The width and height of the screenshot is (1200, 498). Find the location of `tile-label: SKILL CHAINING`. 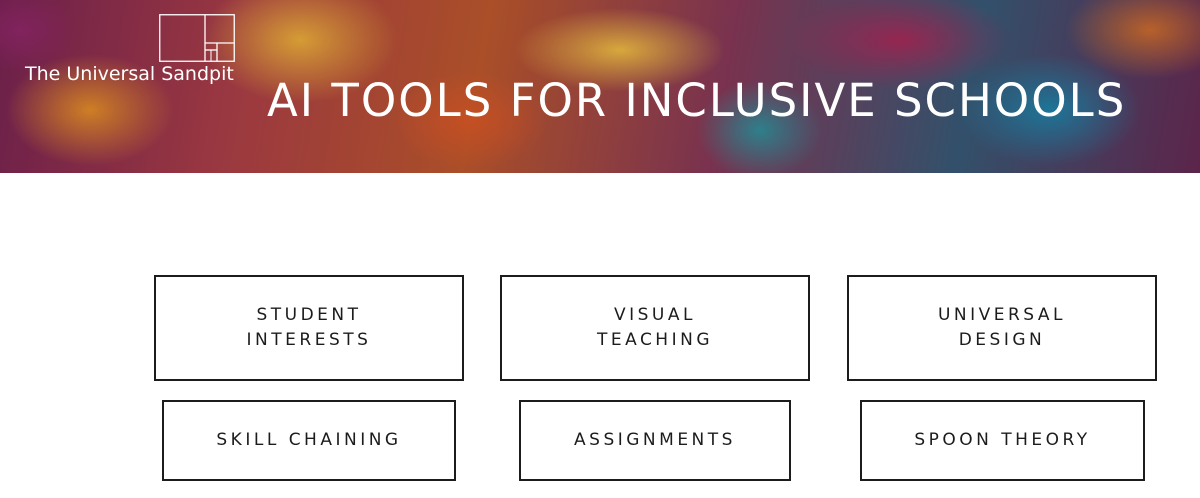

tile-label: SKILL CHAINING is located at coordinates (309, 440).